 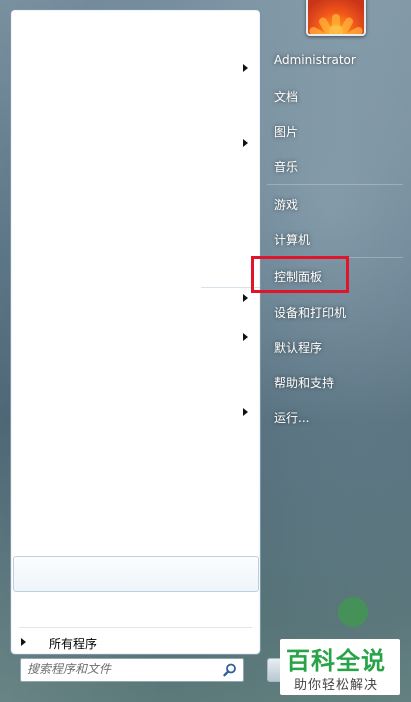 I want to click on recent-item-highlight, so click(x=136, y=574).